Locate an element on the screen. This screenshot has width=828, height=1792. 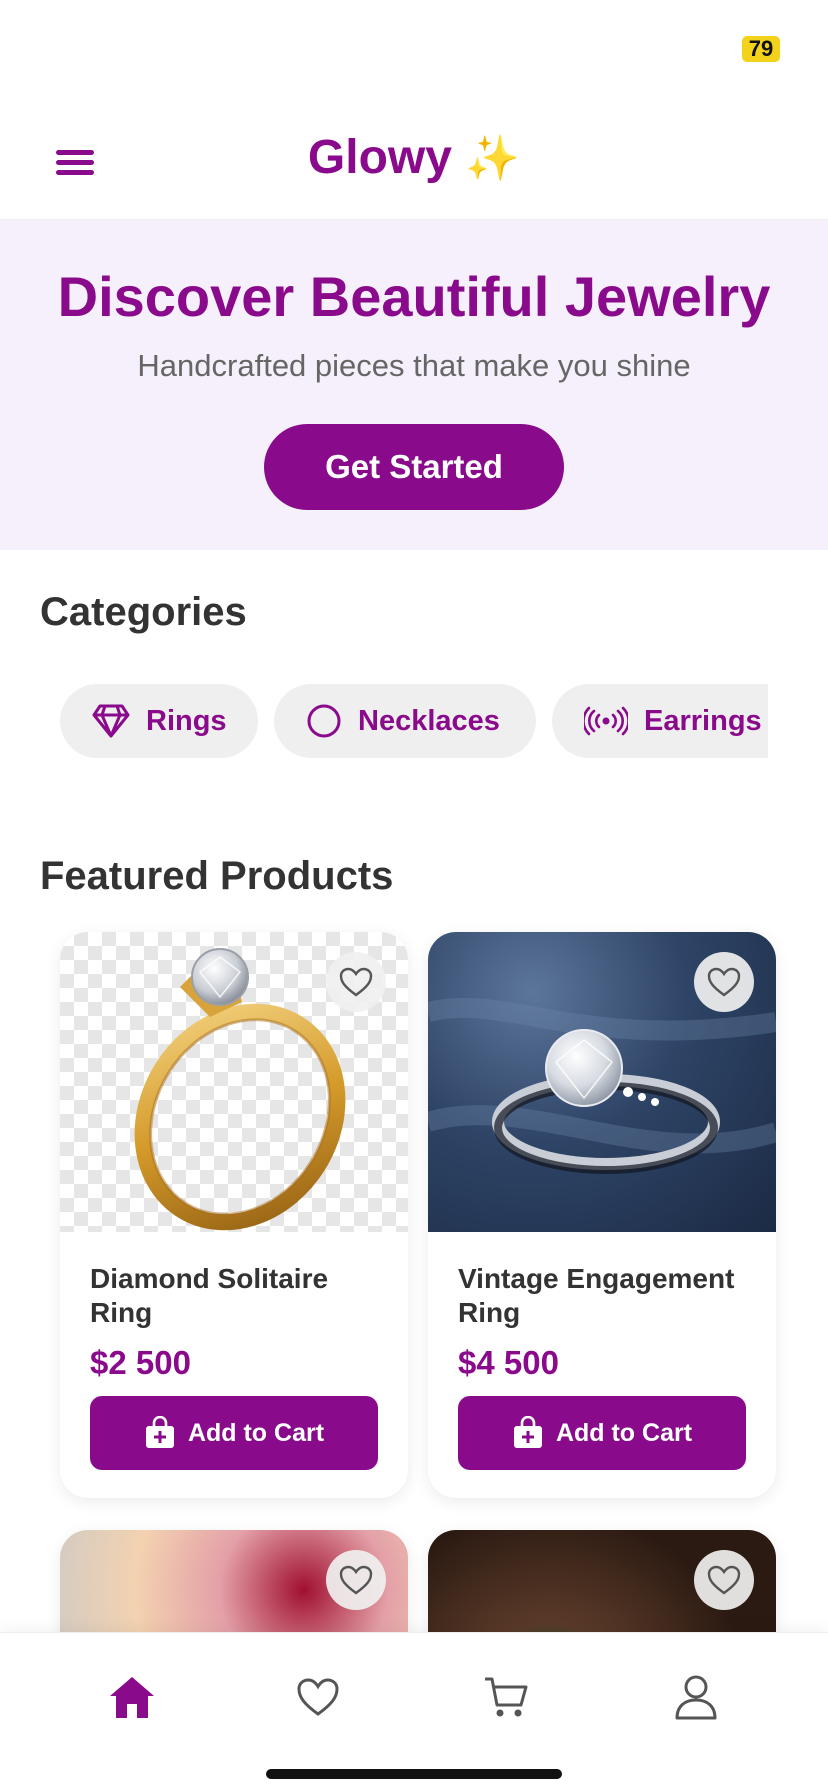
product-price: $4 500 is located at coordinates (508, 1362).